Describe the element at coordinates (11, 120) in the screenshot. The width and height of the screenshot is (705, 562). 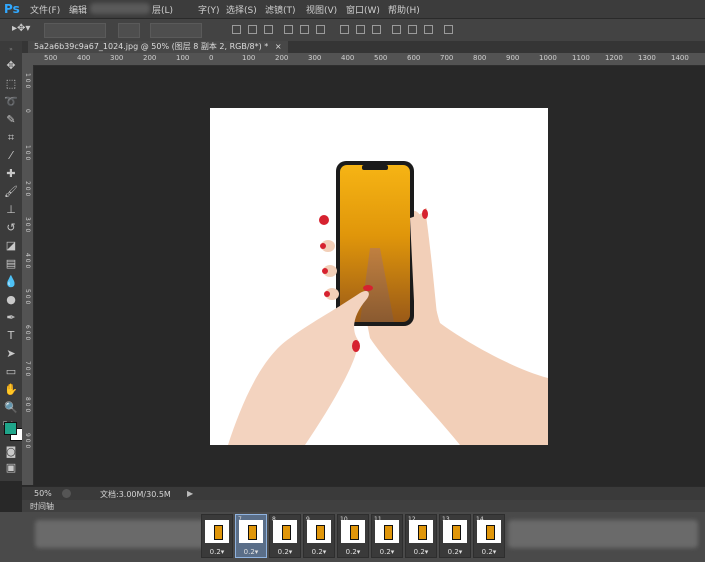
I see `quick-select-tool-icon: ✎` at that location.